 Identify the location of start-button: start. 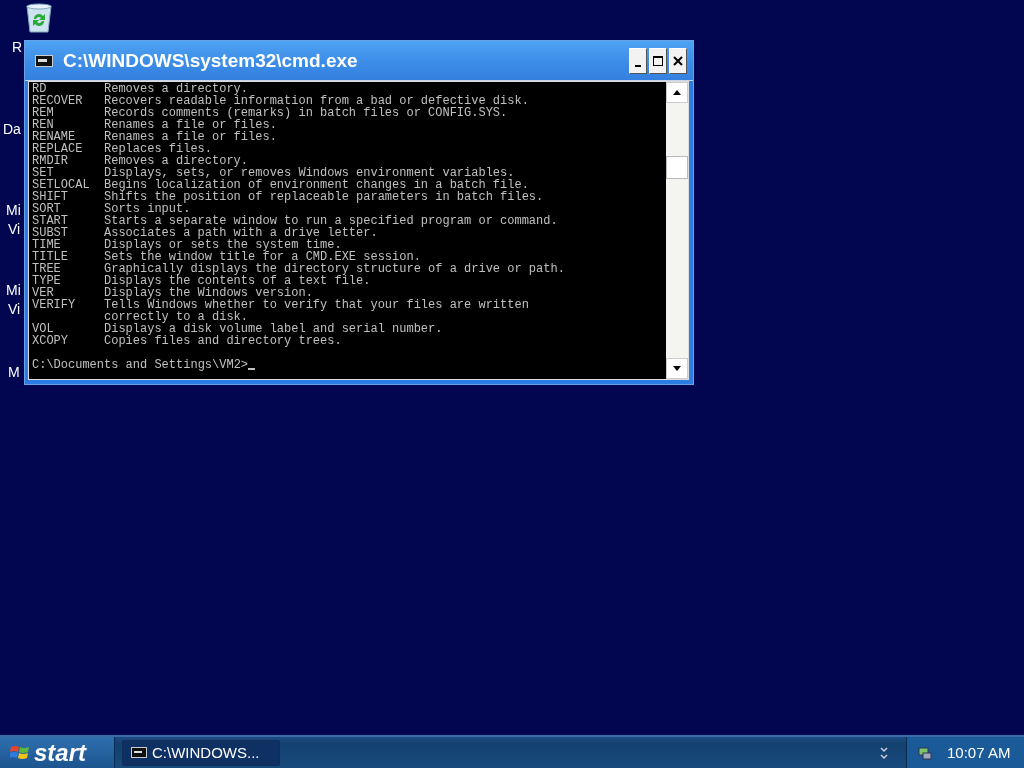
(57, 752).